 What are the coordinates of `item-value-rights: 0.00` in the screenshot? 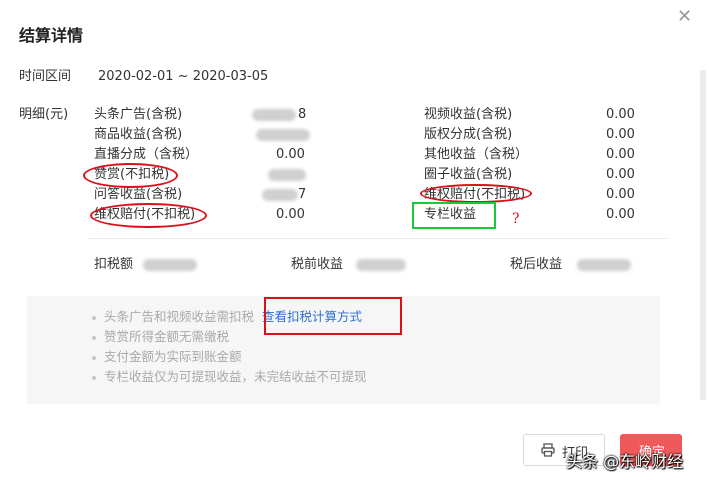 It's located at (290, 214).